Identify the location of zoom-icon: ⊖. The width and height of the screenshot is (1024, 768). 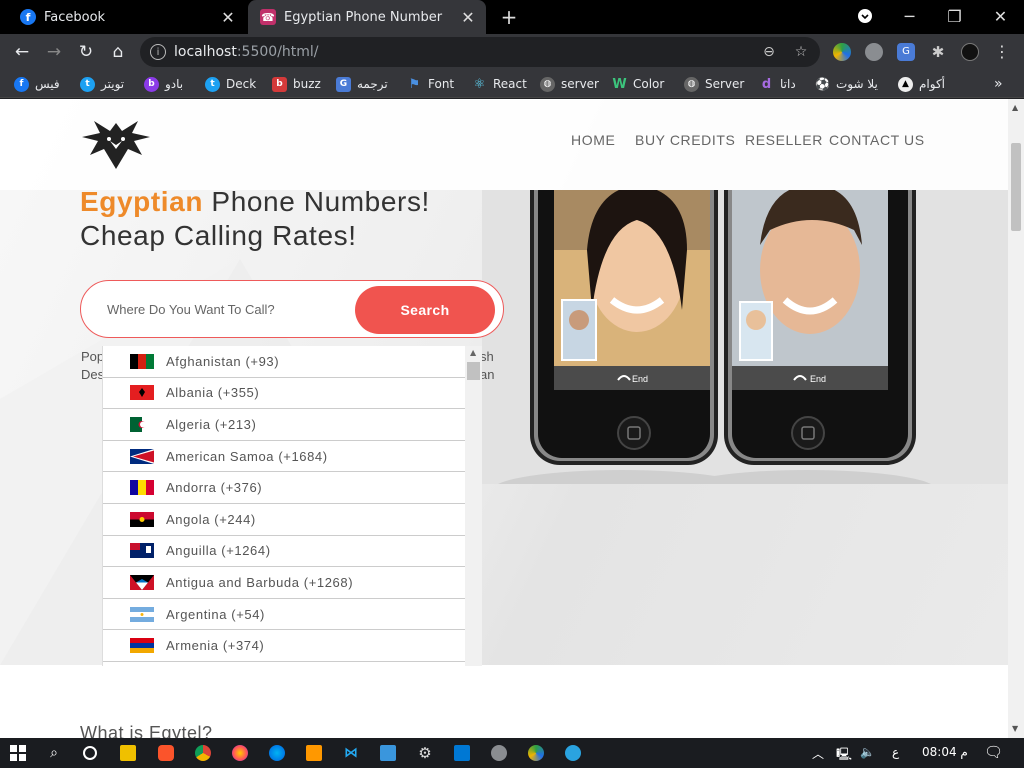
(769, 52).